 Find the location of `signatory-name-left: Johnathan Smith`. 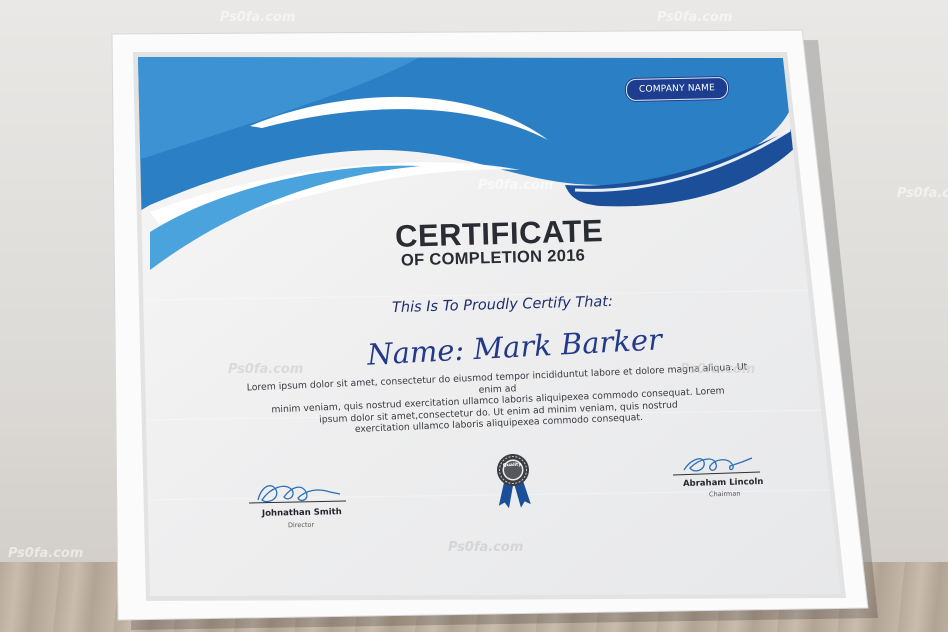

signatory-name-left: Johnathan Smith is located at coordinates (301, 513).